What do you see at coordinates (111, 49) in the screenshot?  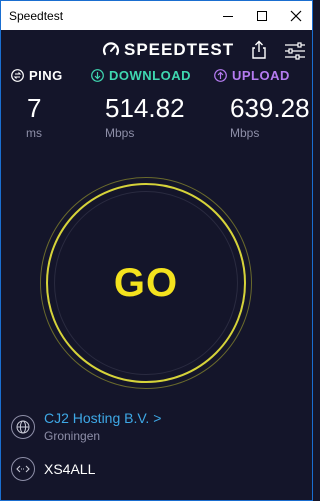 I see `speedometer-logo-icon` at bounding box center [111, 49].